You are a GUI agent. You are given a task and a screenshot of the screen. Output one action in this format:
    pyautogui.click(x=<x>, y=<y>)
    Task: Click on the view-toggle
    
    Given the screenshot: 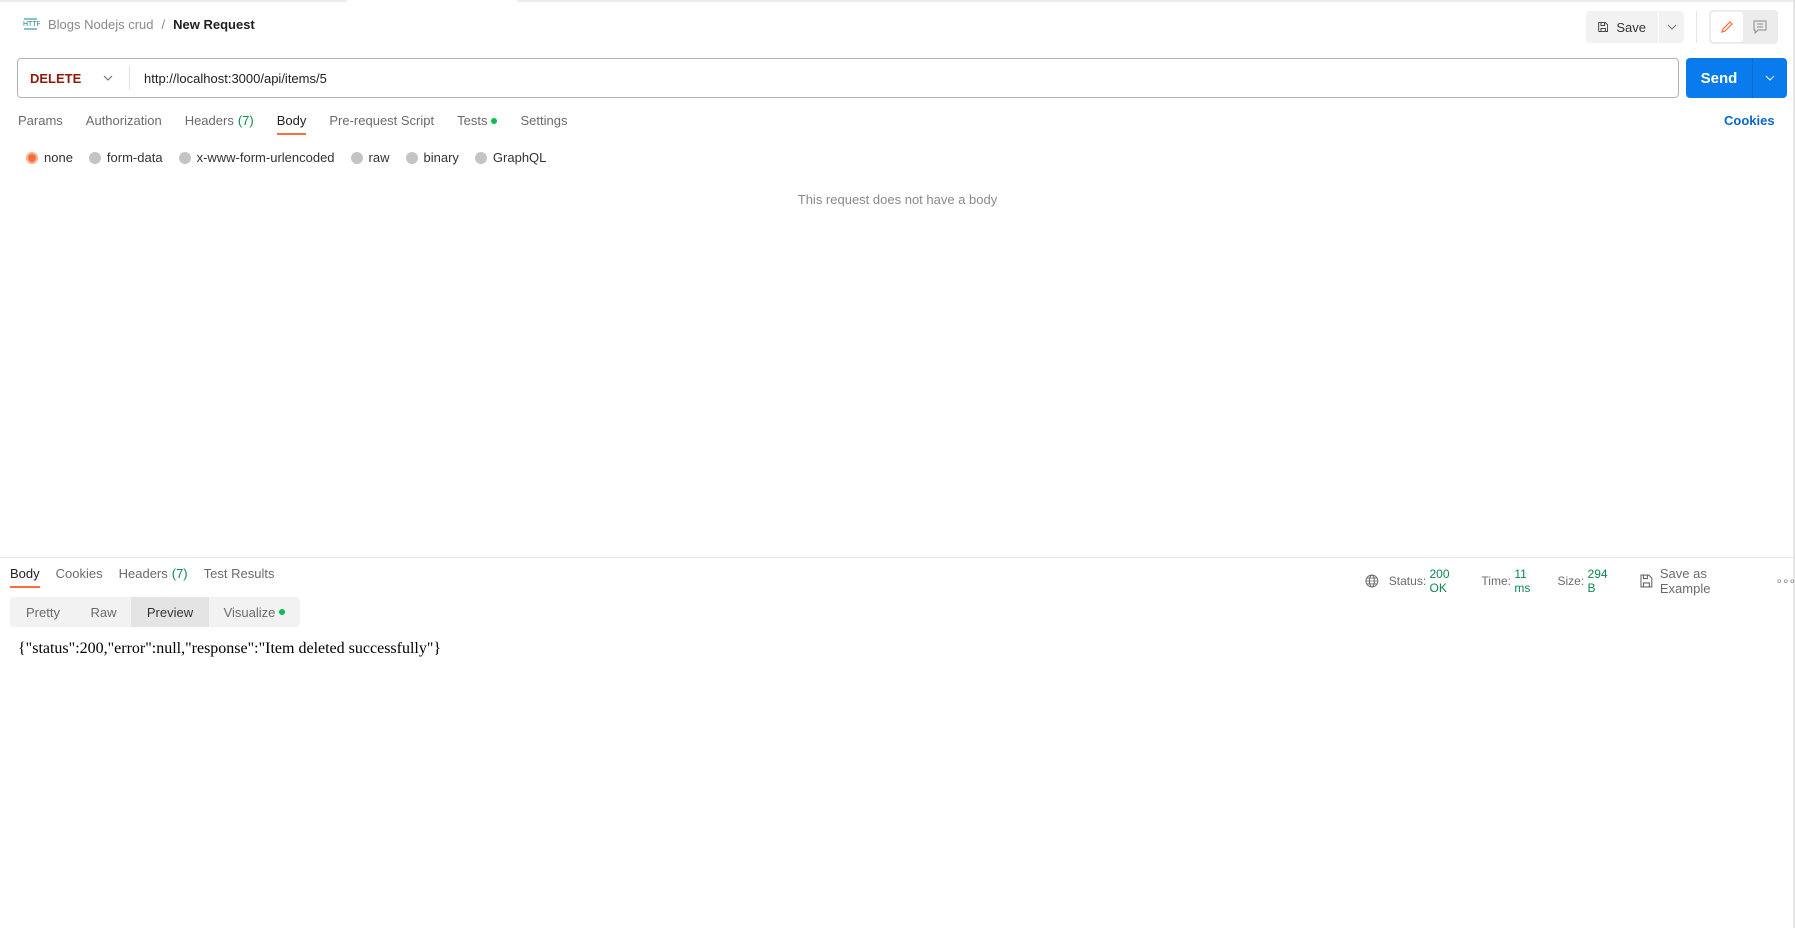 What is the action you would take?
    pyautogui.click(x=1743, y=27)
    